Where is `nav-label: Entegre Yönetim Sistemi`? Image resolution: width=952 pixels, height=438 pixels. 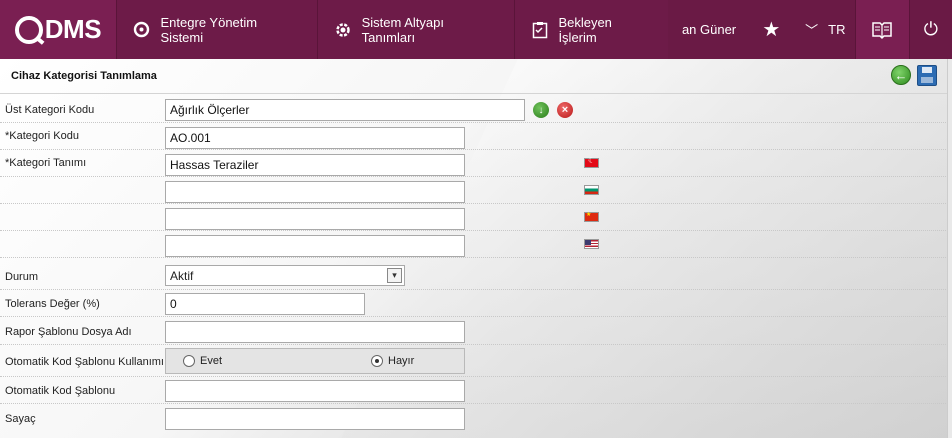
nav-label: Entegre Yönetim Sistemi is located at coordinates (209, 29).